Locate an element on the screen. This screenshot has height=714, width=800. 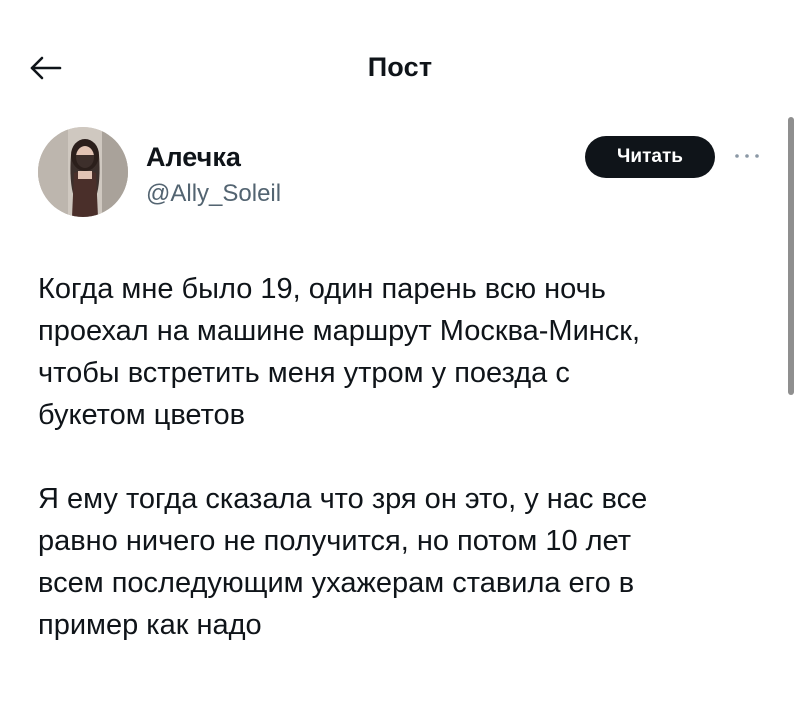
avatar-photo is located at coordinates (83, 172).